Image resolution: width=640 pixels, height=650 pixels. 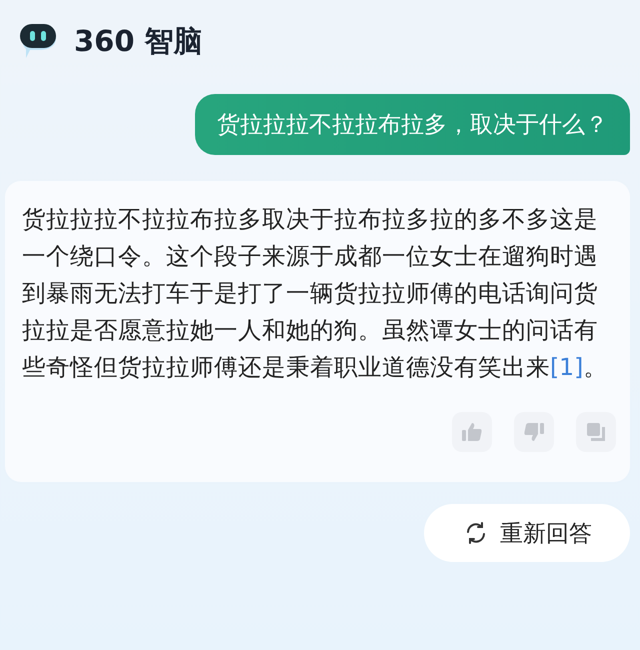 I want to click on thumbs-up-icon, so click(x=472, y=432).